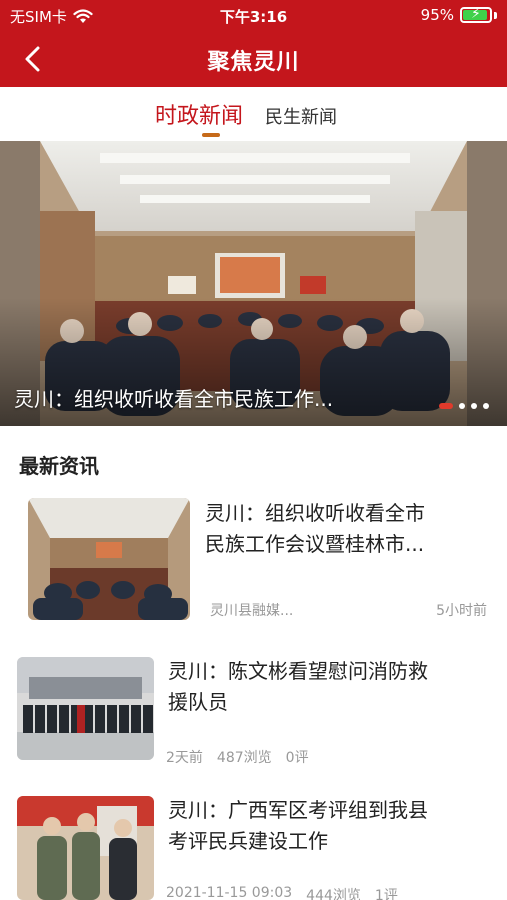 The width and height of the screenshot is (507, 900). What do you see at coordinates (244, 758) in the screenshot?
I see `news-views: 487浏览` at bounding box center [244, 758].